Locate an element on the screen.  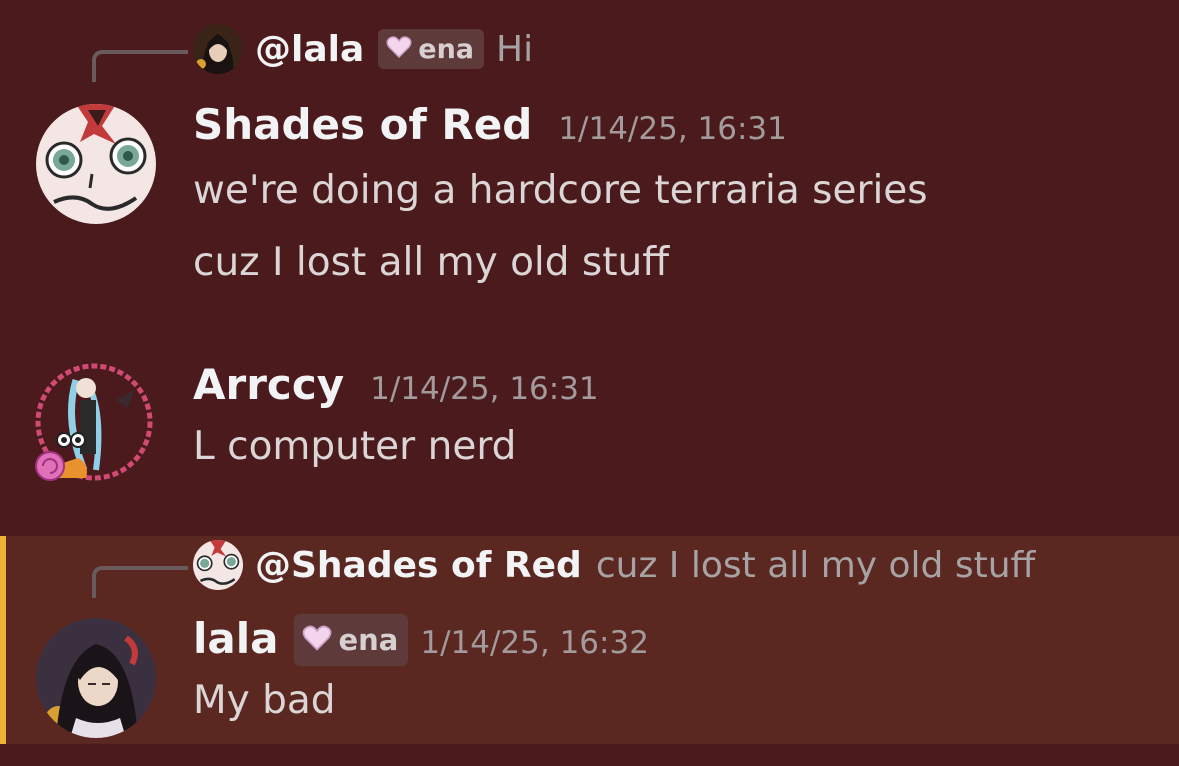
message-header: Shades of Red 1/14/25, 16:31 is located at coordinates (490, 124).